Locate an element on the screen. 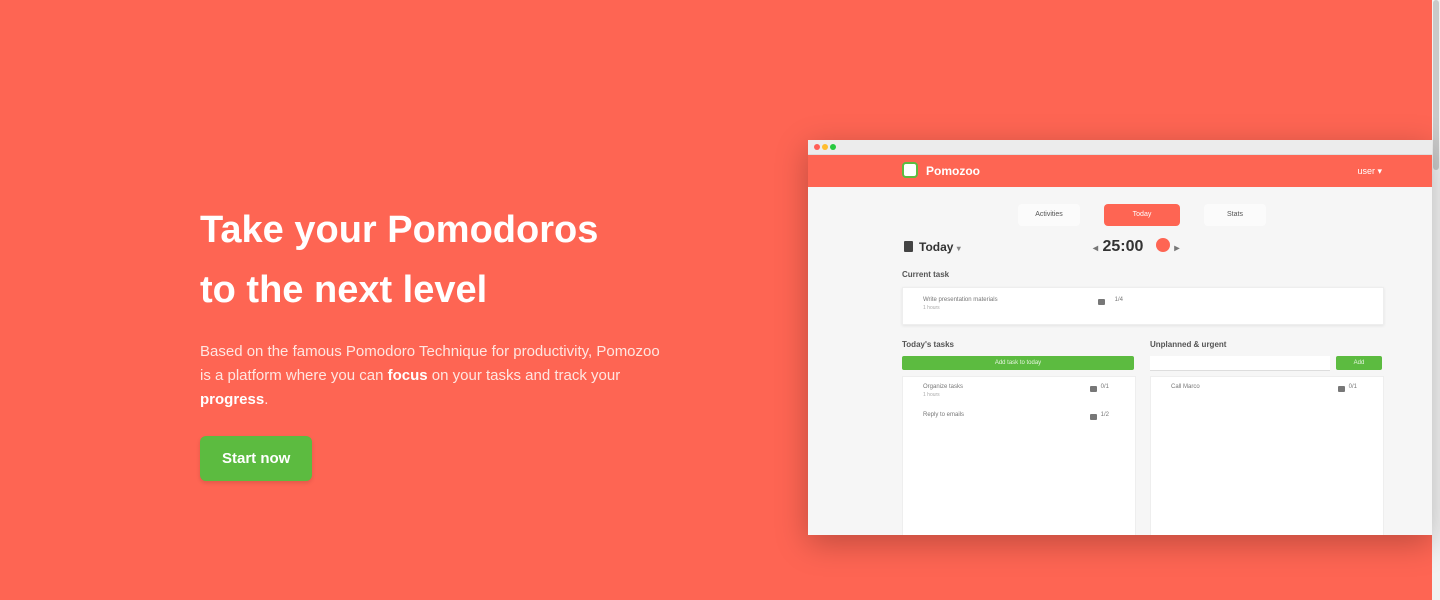 This screenshot has height=600, width=1440. current-task-card: Write presentation materials 1 hours 1/4 is located at coordinates (1143, 306).